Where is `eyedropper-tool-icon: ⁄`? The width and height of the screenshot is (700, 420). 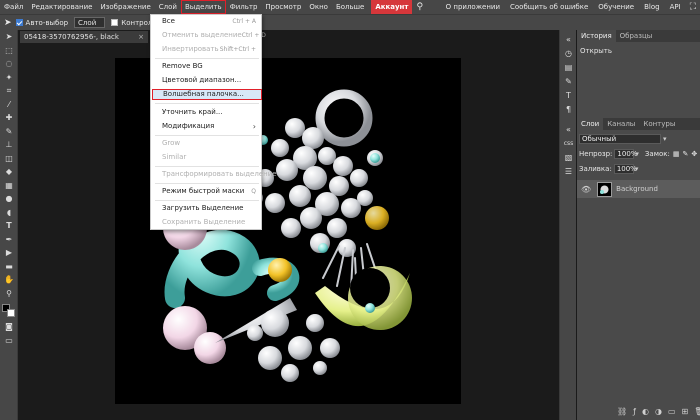 eyedropper-tool-icon: ⁄ is located at coordinates (9, 105).